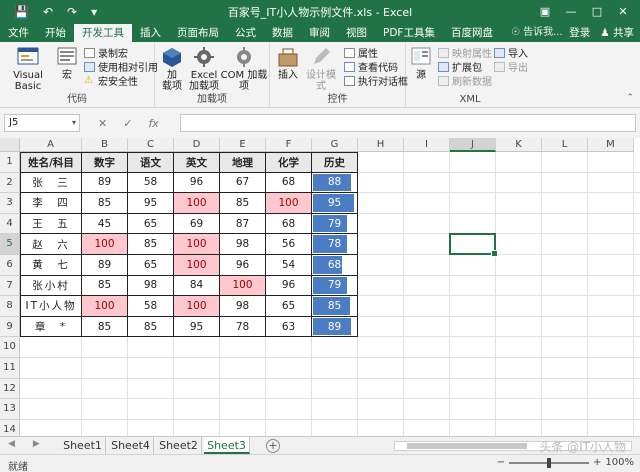 This screenshot has height=472, width=640. What do you see at coordinates (51, 183) in the screenshot?
I see `table-cell: 张 三` at bounding box center [51, 183].